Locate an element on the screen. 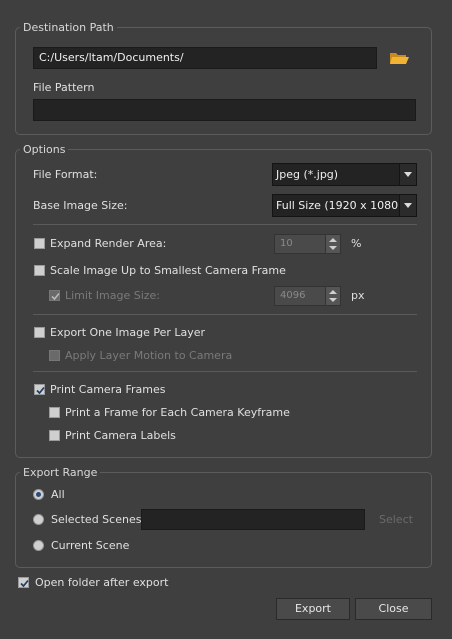  base-image-size-value: Full Size (1920 x 1080) is located at coordinates (339, 205).